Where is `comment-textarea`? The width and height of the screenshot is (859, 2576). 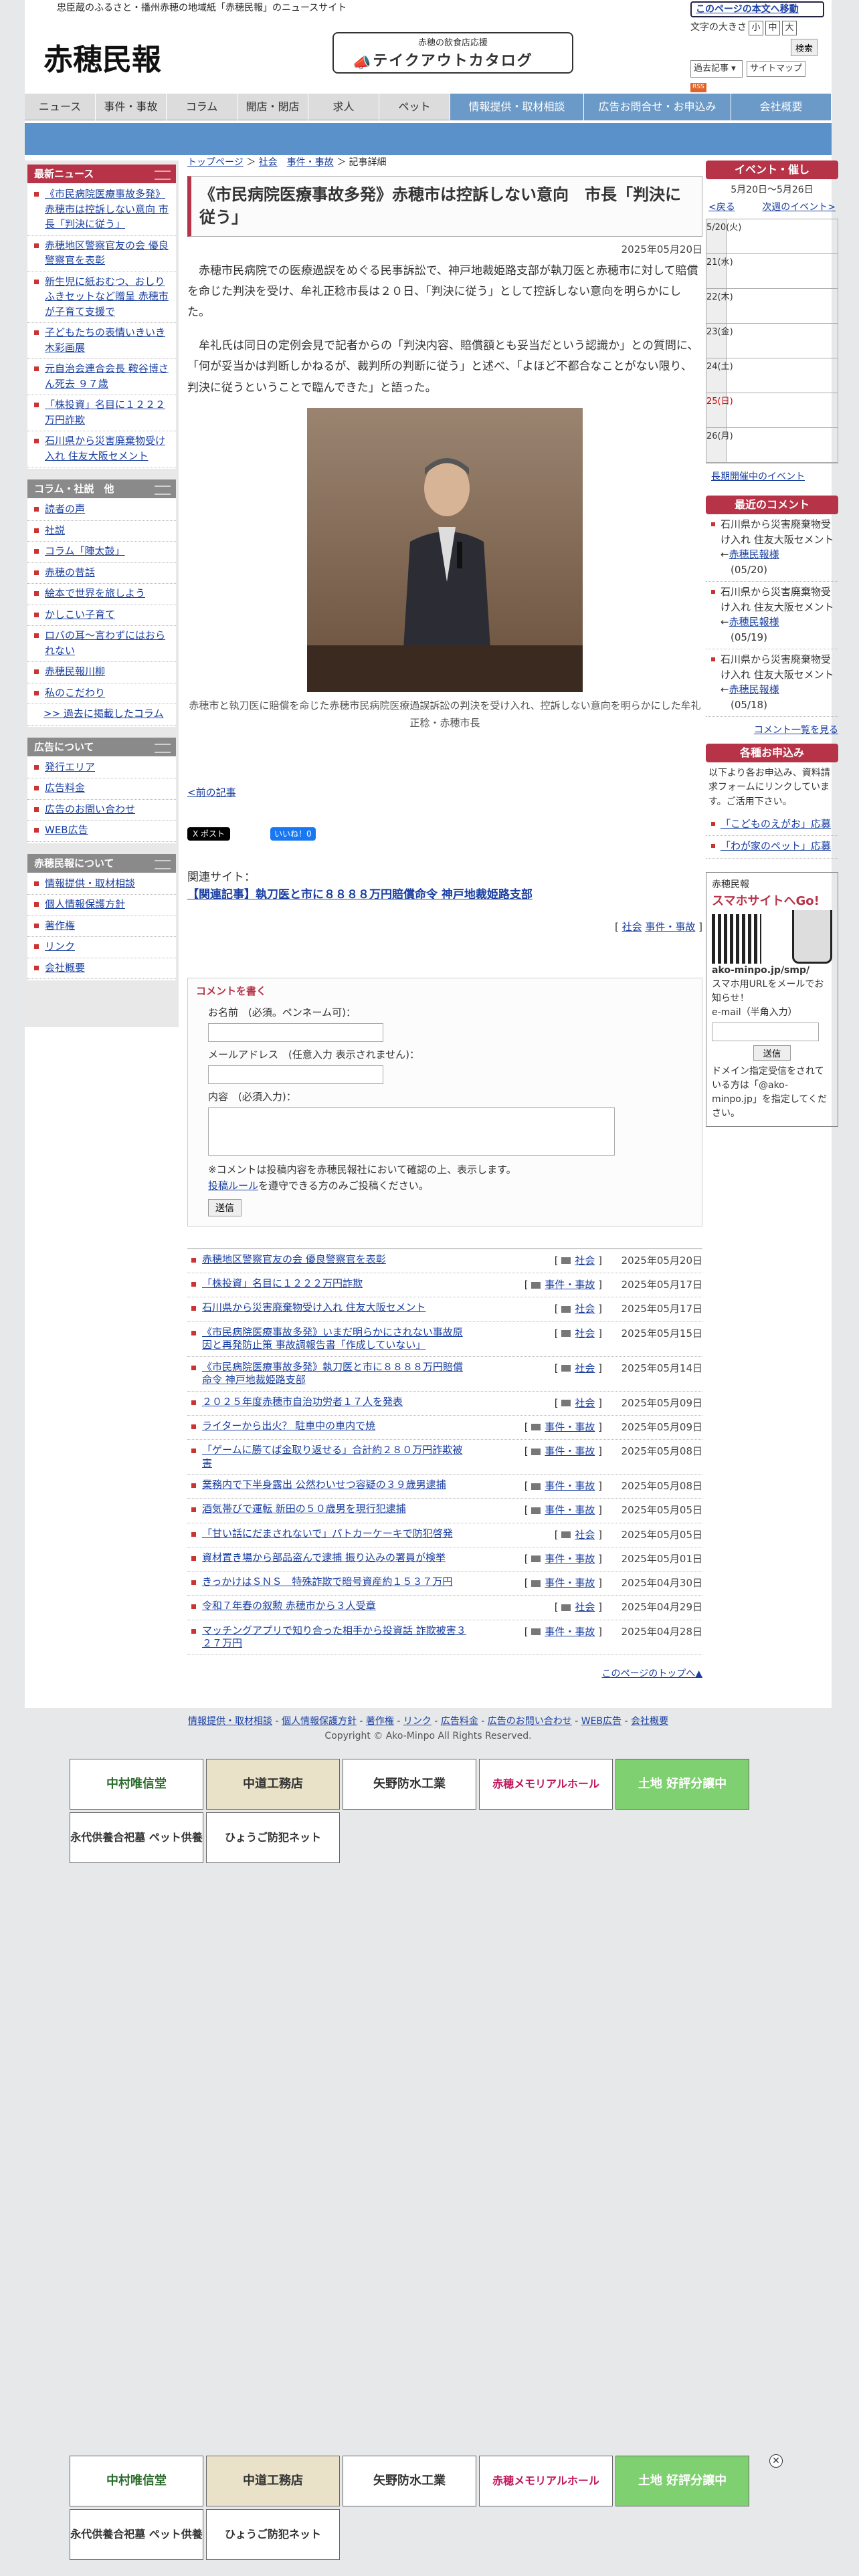 comment-textarea is located at coordinates (411, 1131).